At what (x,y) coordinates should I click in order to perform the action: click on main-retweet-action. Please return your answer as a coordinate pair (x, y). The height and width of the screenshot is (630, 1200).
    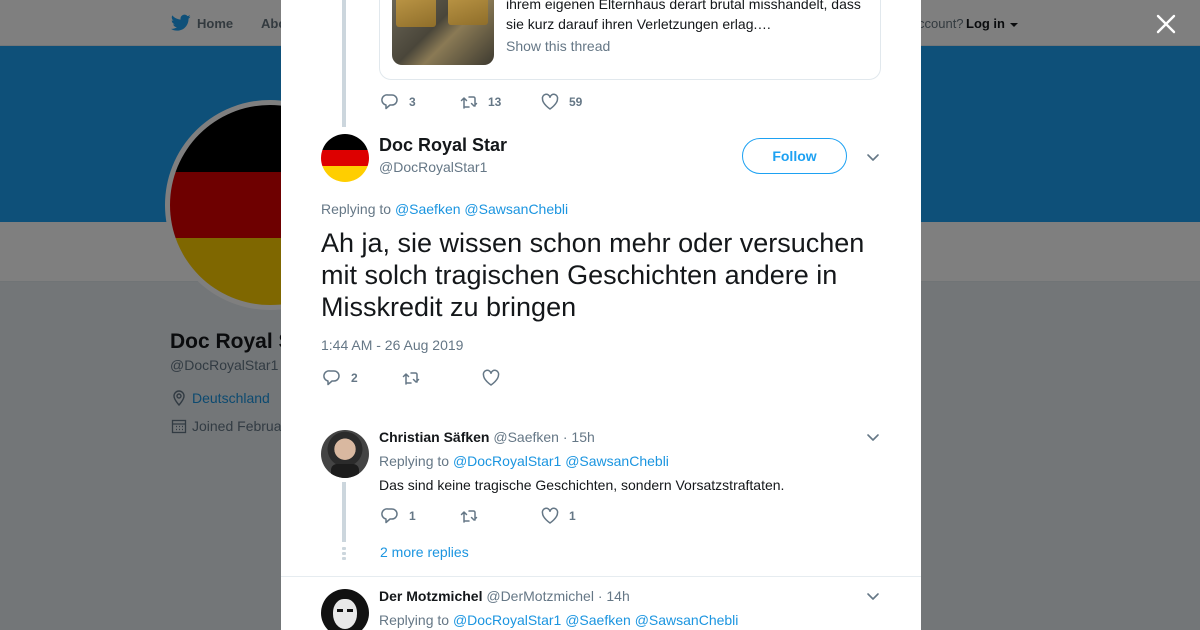
    Looking at the image, I should click on (416, 378).